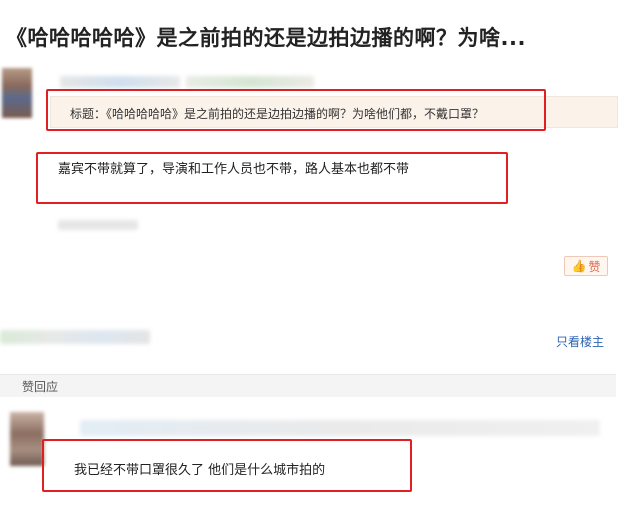 This screenshot has height=508, width=641. What do you see at coordinates (272, 178) in the screenshot?
I see `highlight-body` at bounding box center [272, 178].